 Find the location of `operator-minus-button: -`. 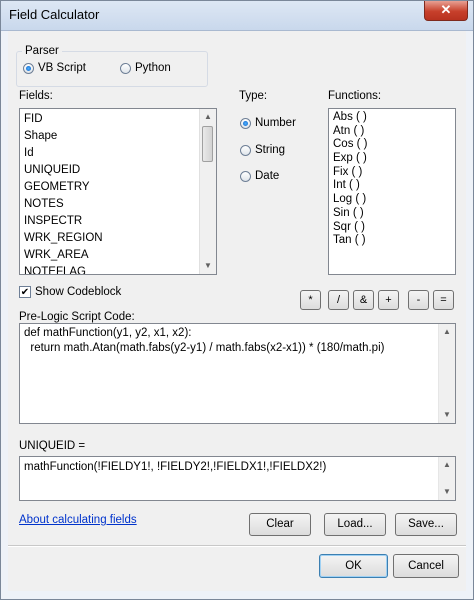

operator-minus-button: - is located at coordinates (418, 300).